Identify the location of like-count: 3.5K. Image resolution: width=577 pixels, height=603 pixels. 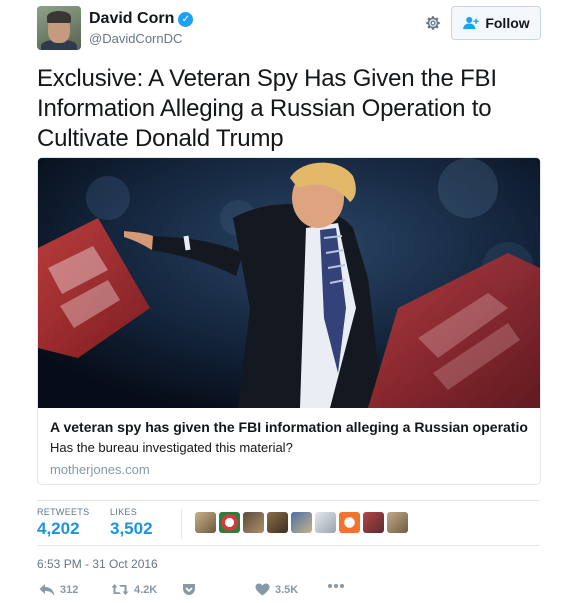
(287, 589).